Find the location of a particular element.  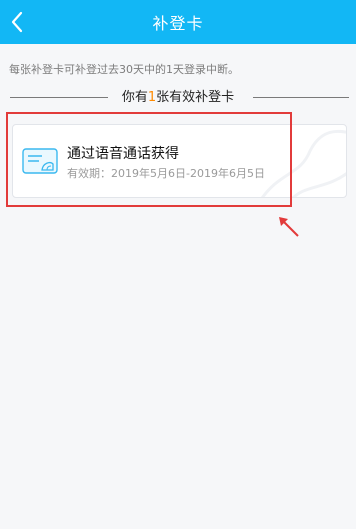

annotation-arrow-icon is located at coordinates (289, 227).